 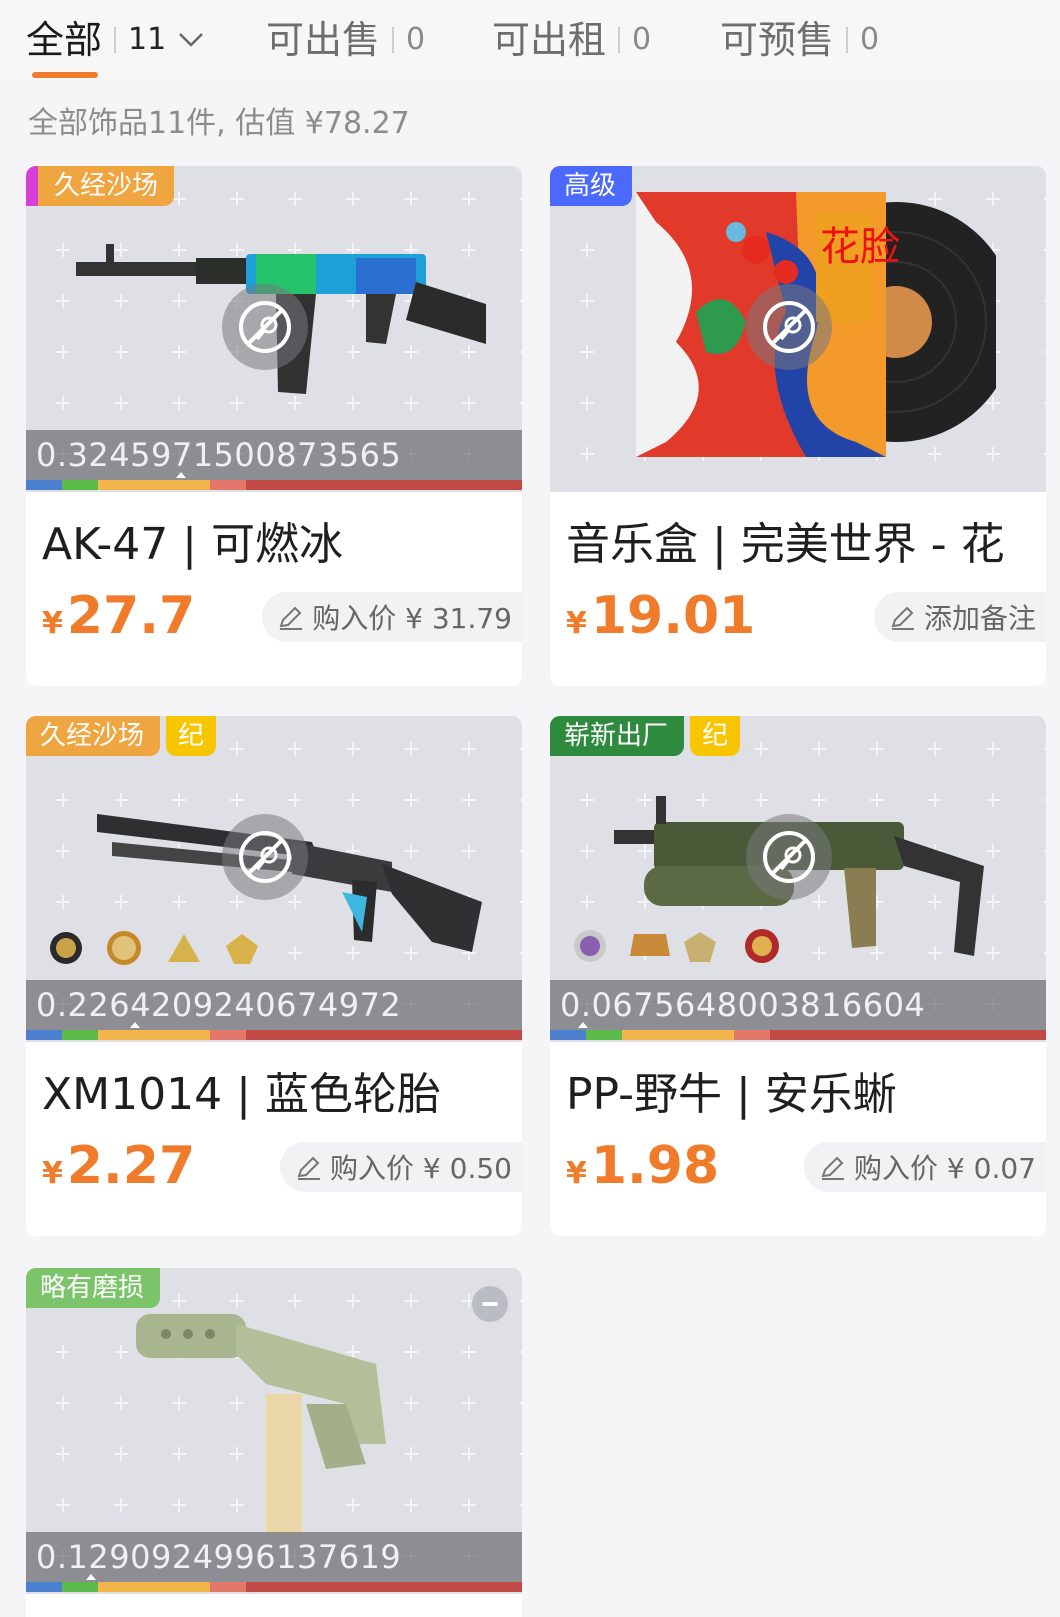 I want to click on purchase-price-label: 购入价 ¥ 0.50, so click(x=421, y=1168).